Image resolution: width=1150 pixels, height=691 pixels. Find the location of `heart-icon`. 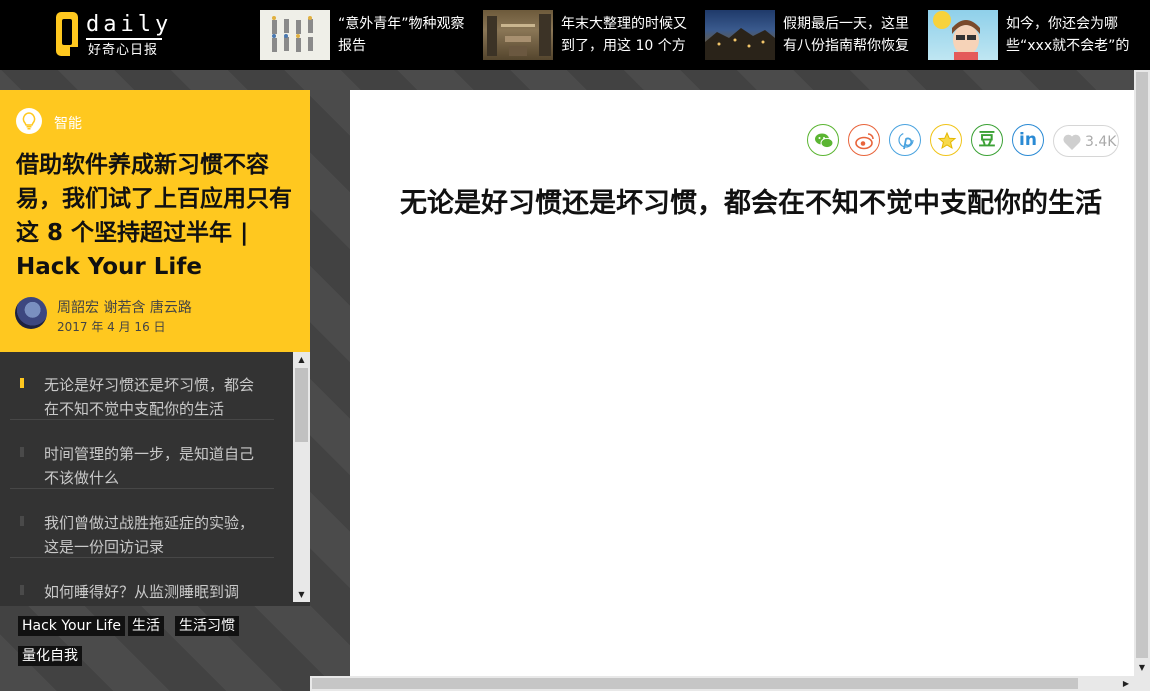

heart-icon is located at coordinates (1072, 142).